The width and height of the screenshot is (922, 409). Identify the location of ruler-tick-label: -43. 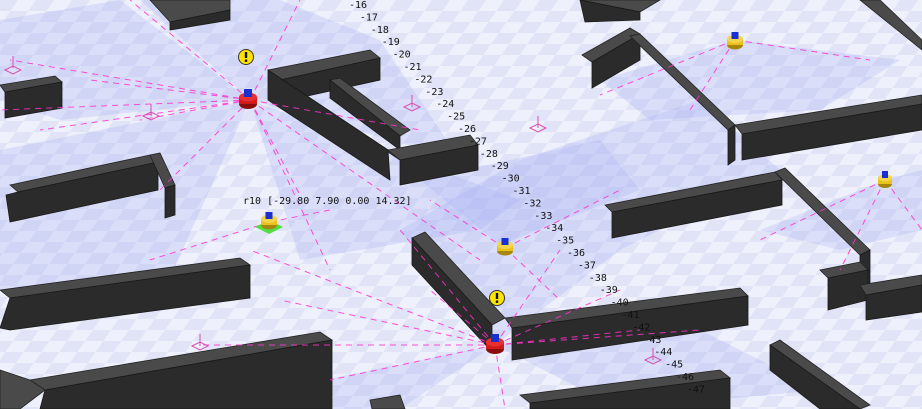
(652, 340).